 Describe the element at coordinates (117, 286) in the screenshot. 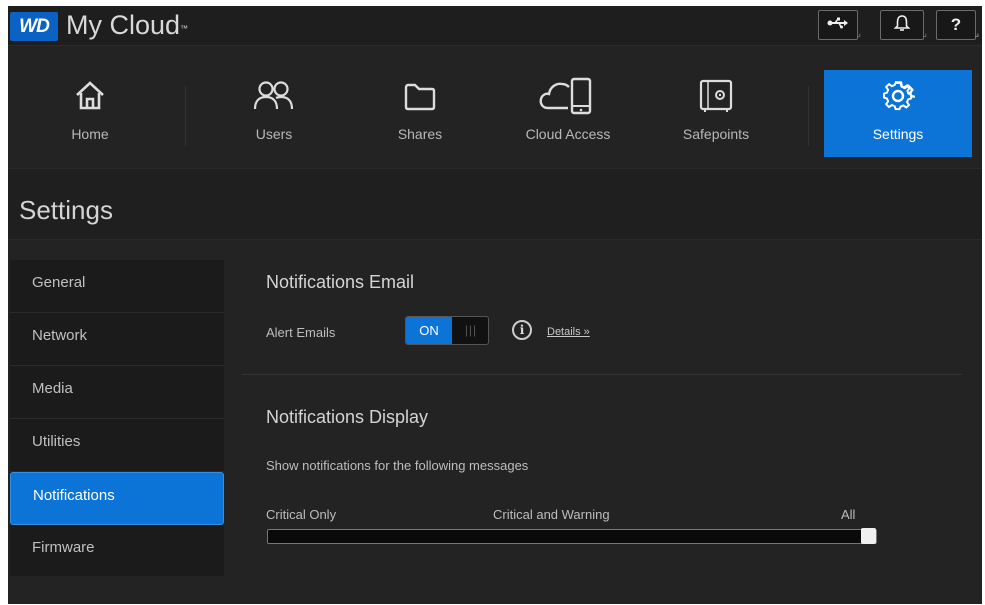

I see `sidebar-item-general: General` at that location.